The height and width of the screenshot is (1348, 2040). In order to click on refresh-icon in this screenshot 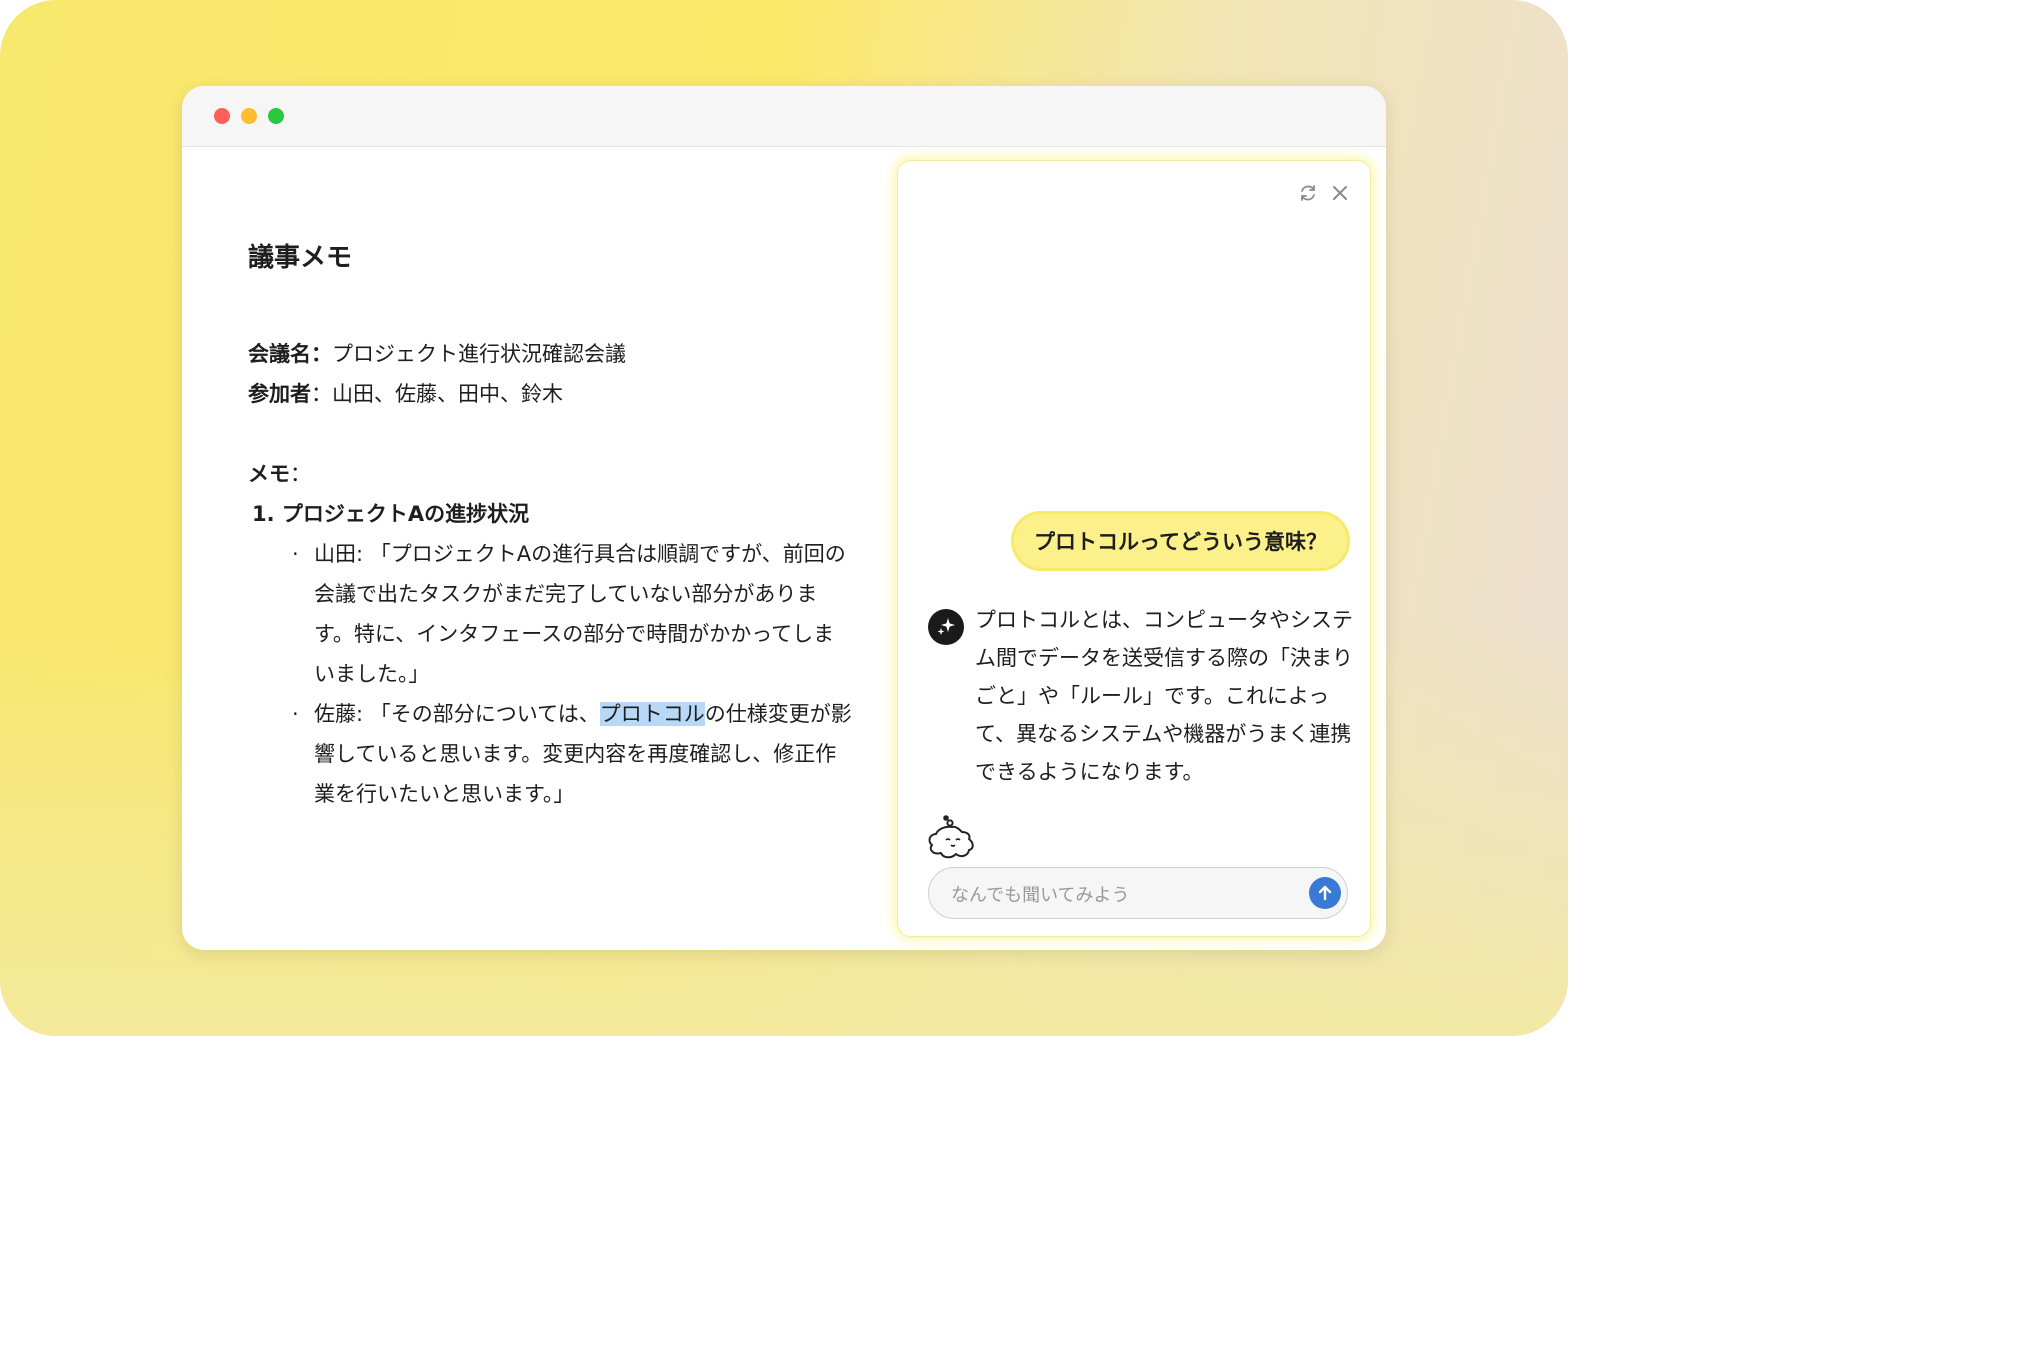, I will do `click(1308, 193)`.